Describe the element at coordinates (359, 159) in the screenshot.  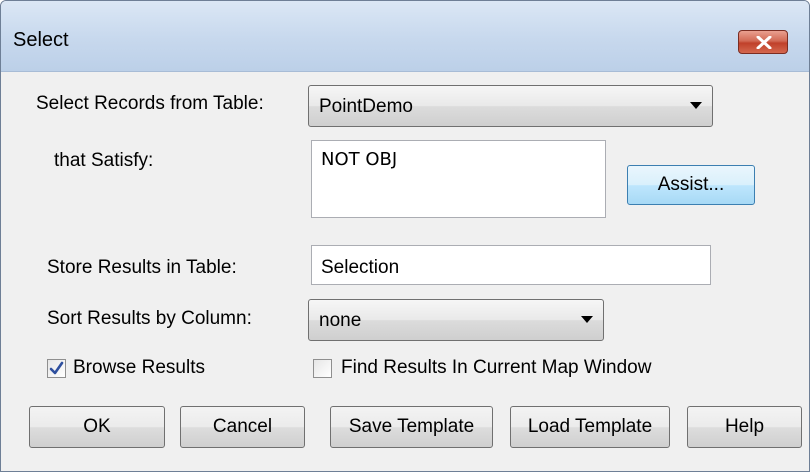
I see `expression-value: NOT OBJ` at that location.